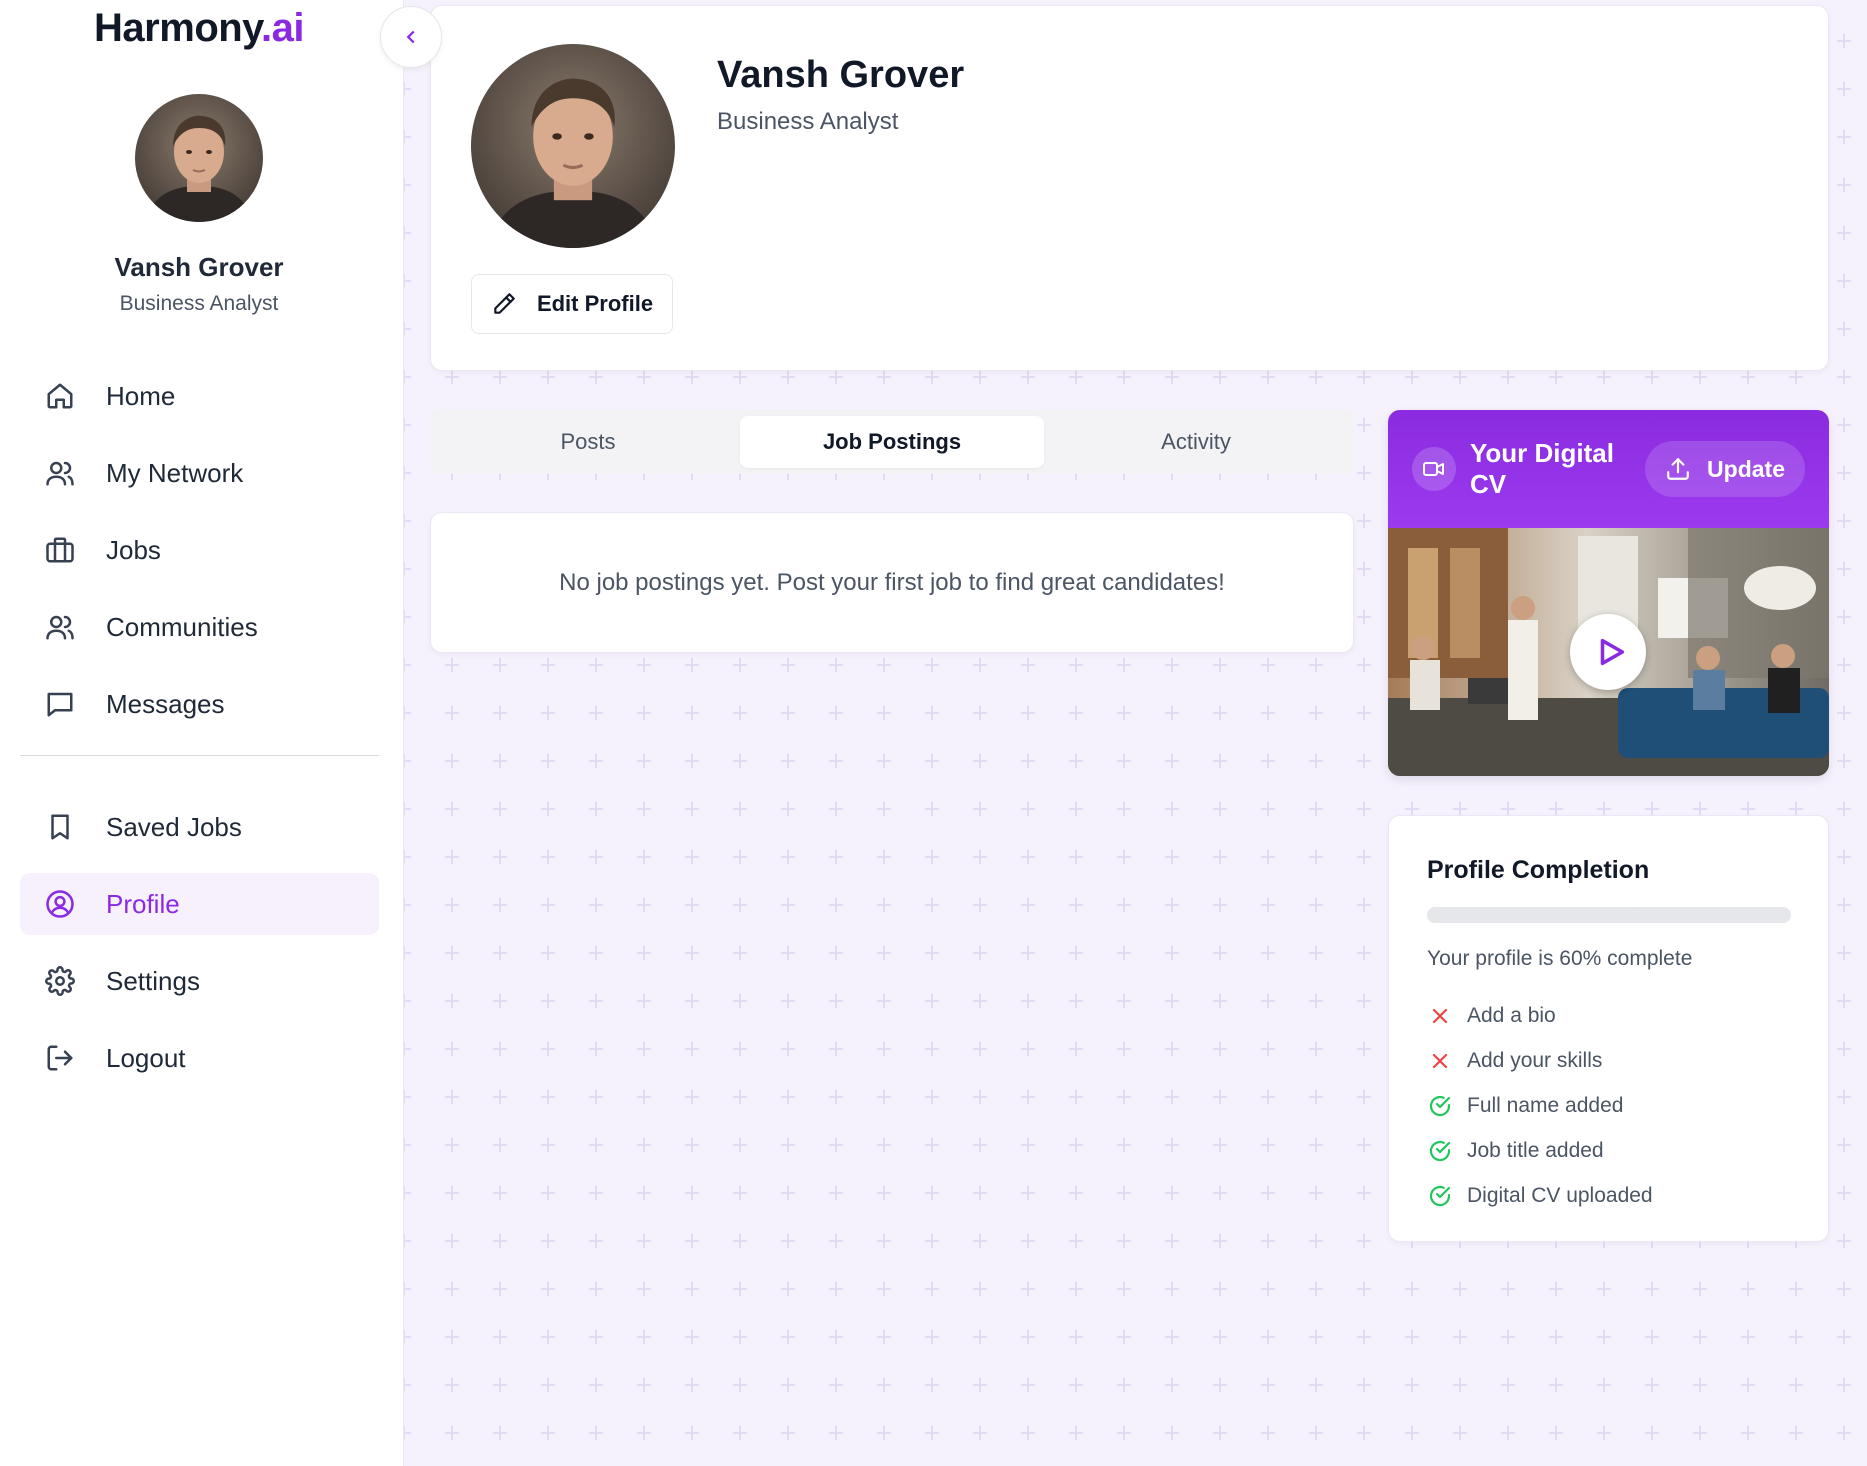  Describe the element at coordinates (1678, 469) in the screenshot. I see `upload-icon` at that location.